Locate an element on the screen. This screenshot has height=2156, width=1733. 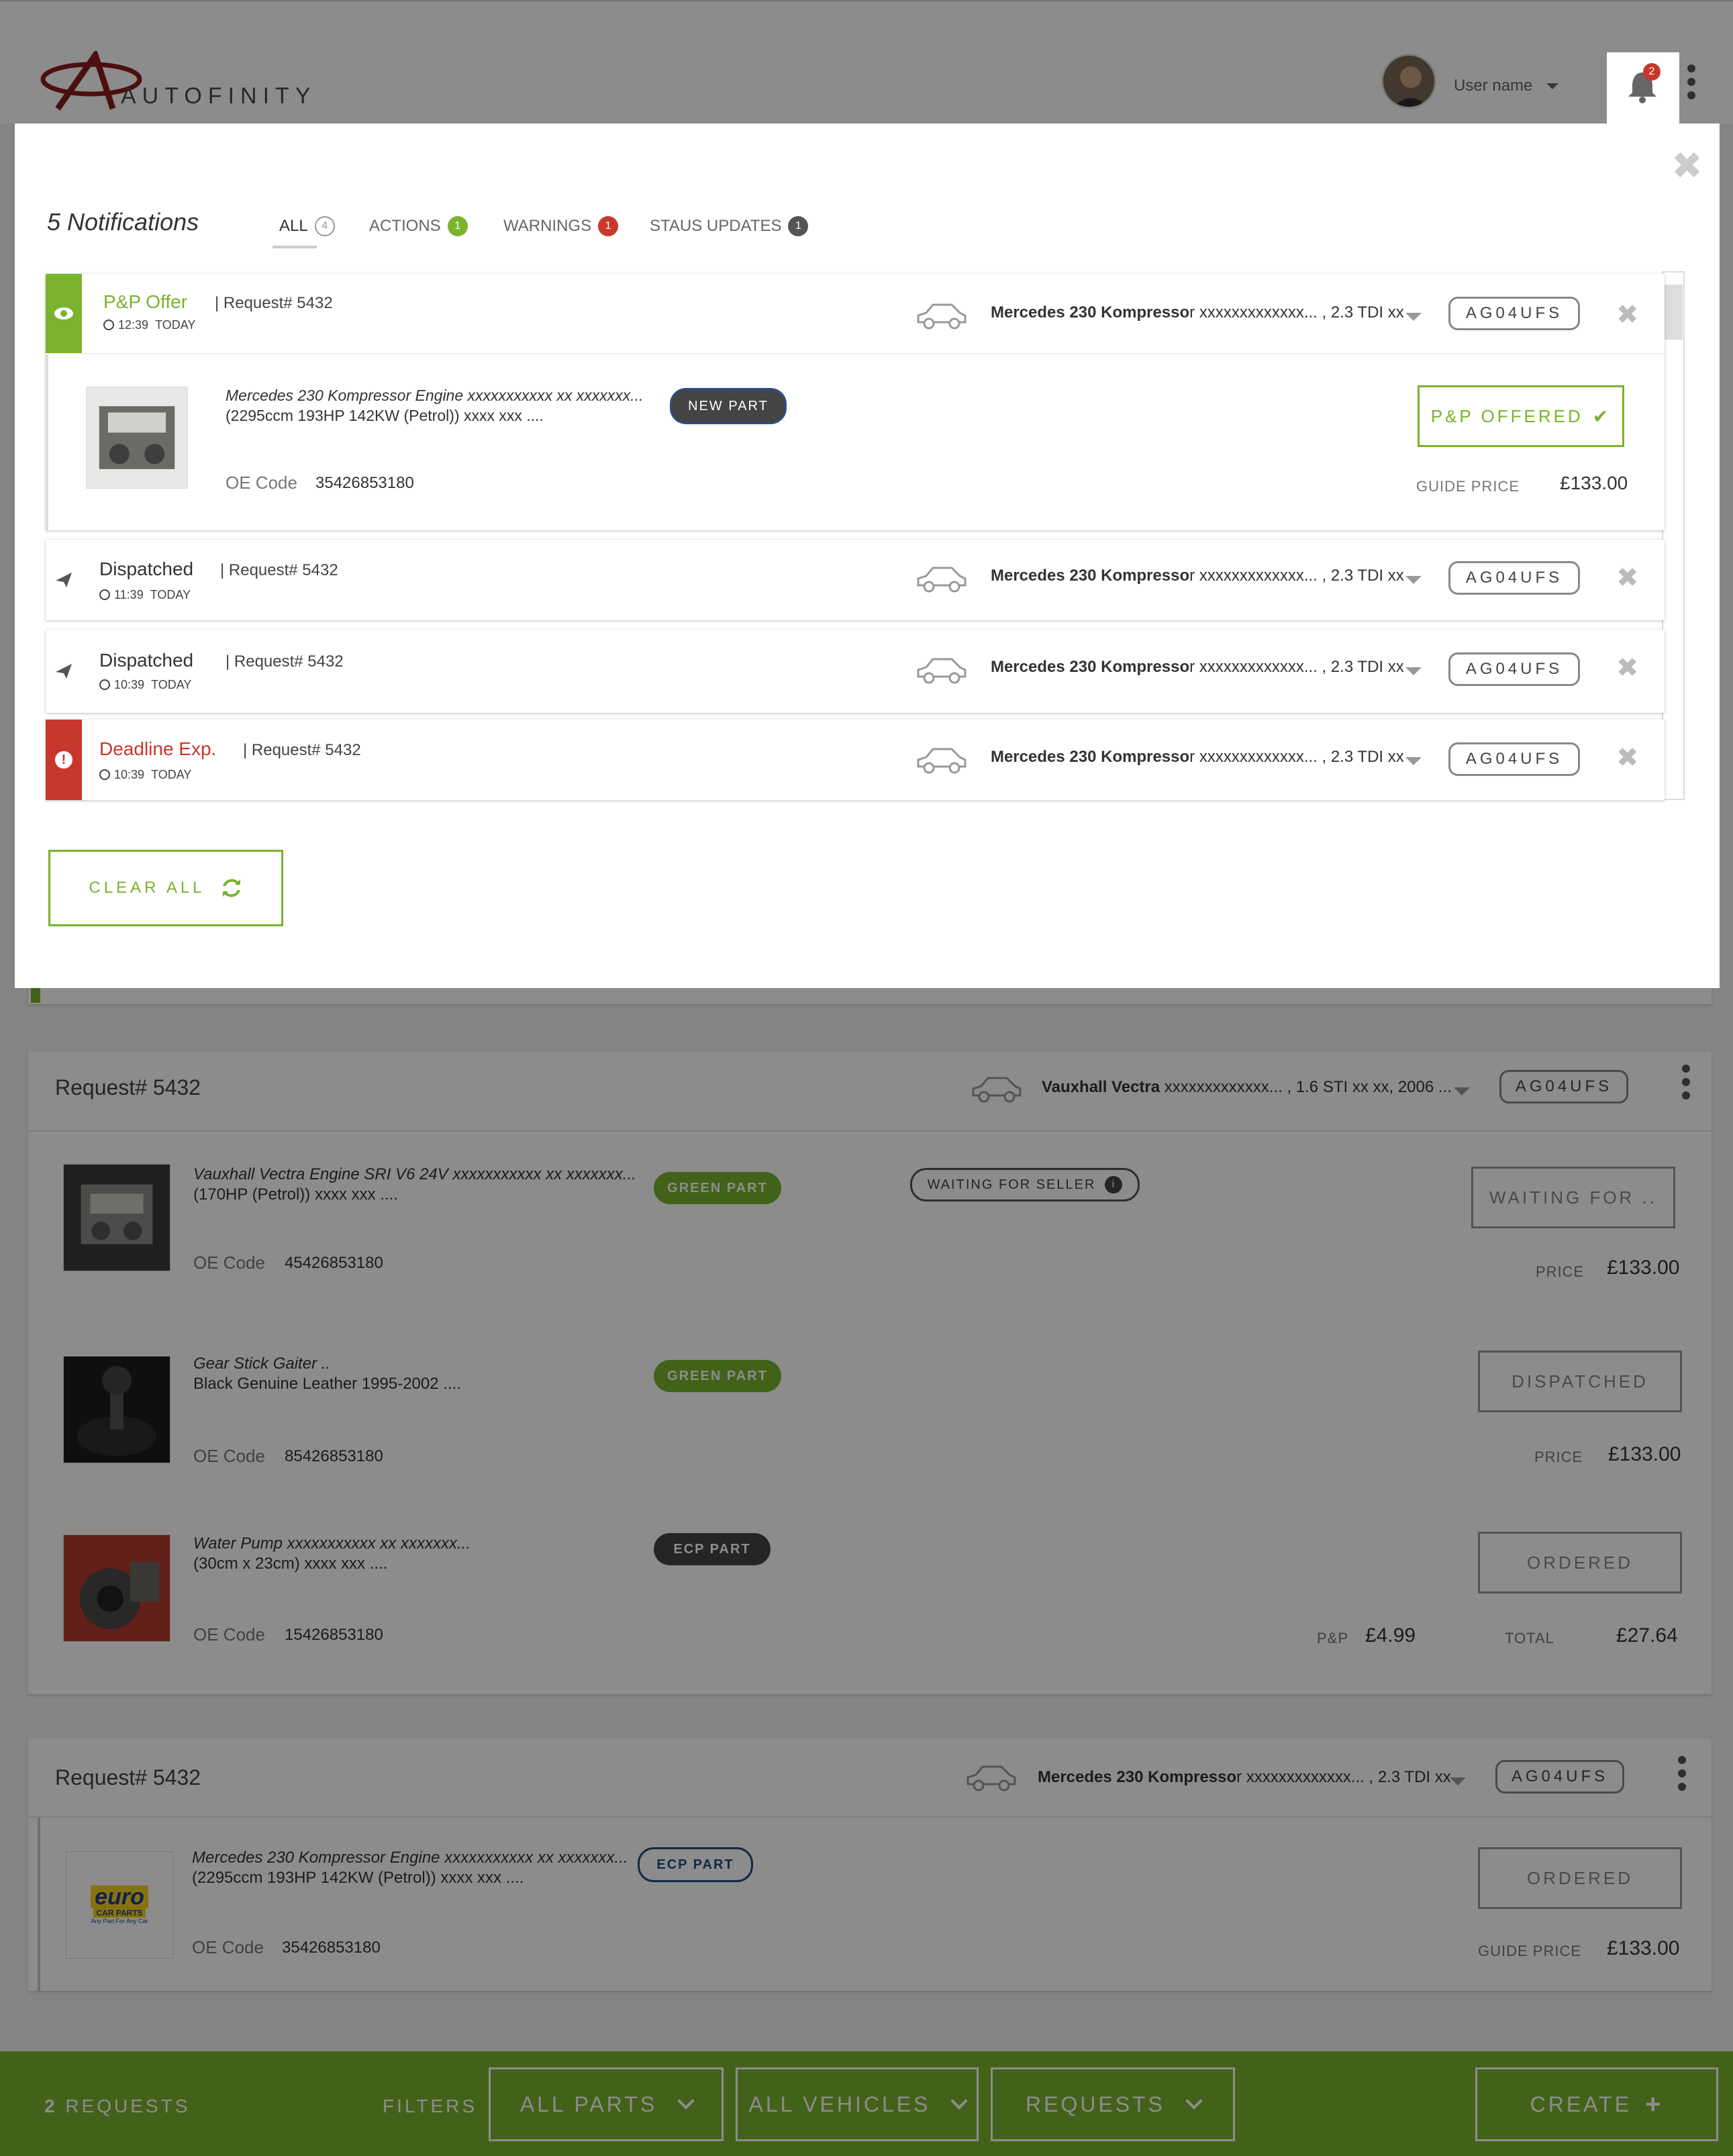
notification-time: 12:39 TODAY is located at coordinates (149, 325).